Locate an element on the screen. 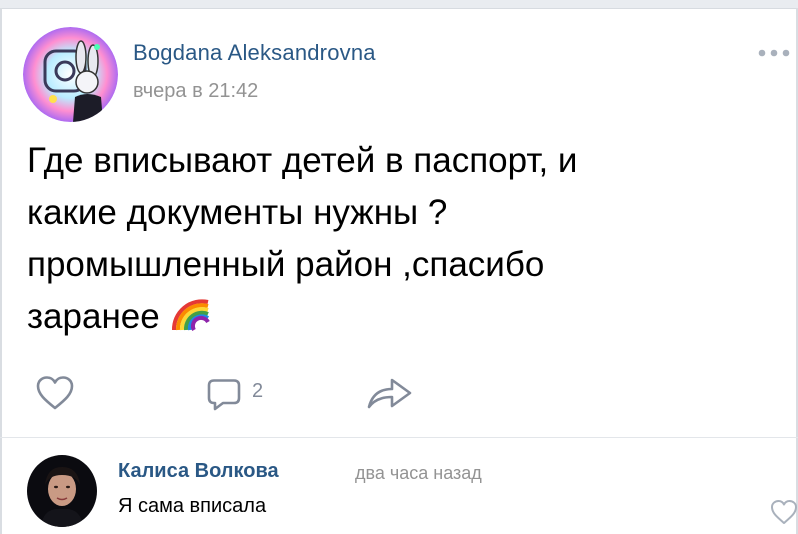 The image size is (798, 534). share-button is located at coordinates (389, 393).